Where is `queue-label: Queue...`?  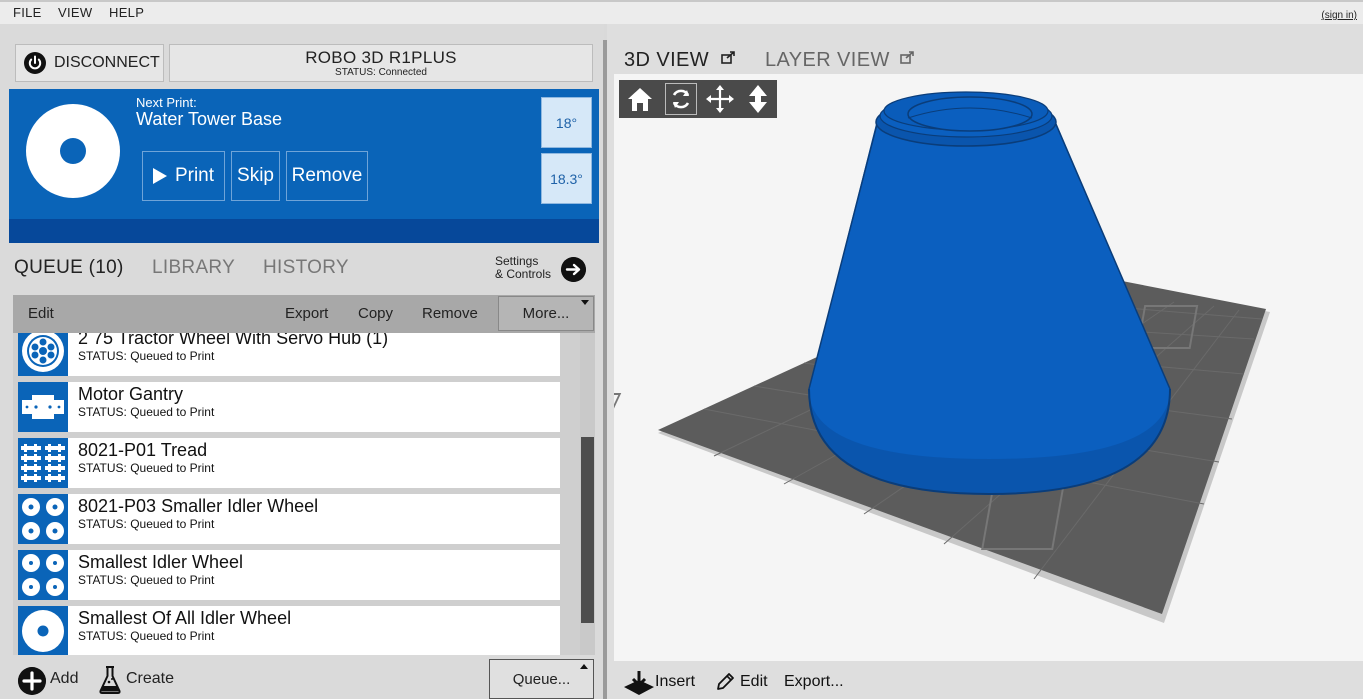
queue-label: Queue... is located at coordinates (541, 679).